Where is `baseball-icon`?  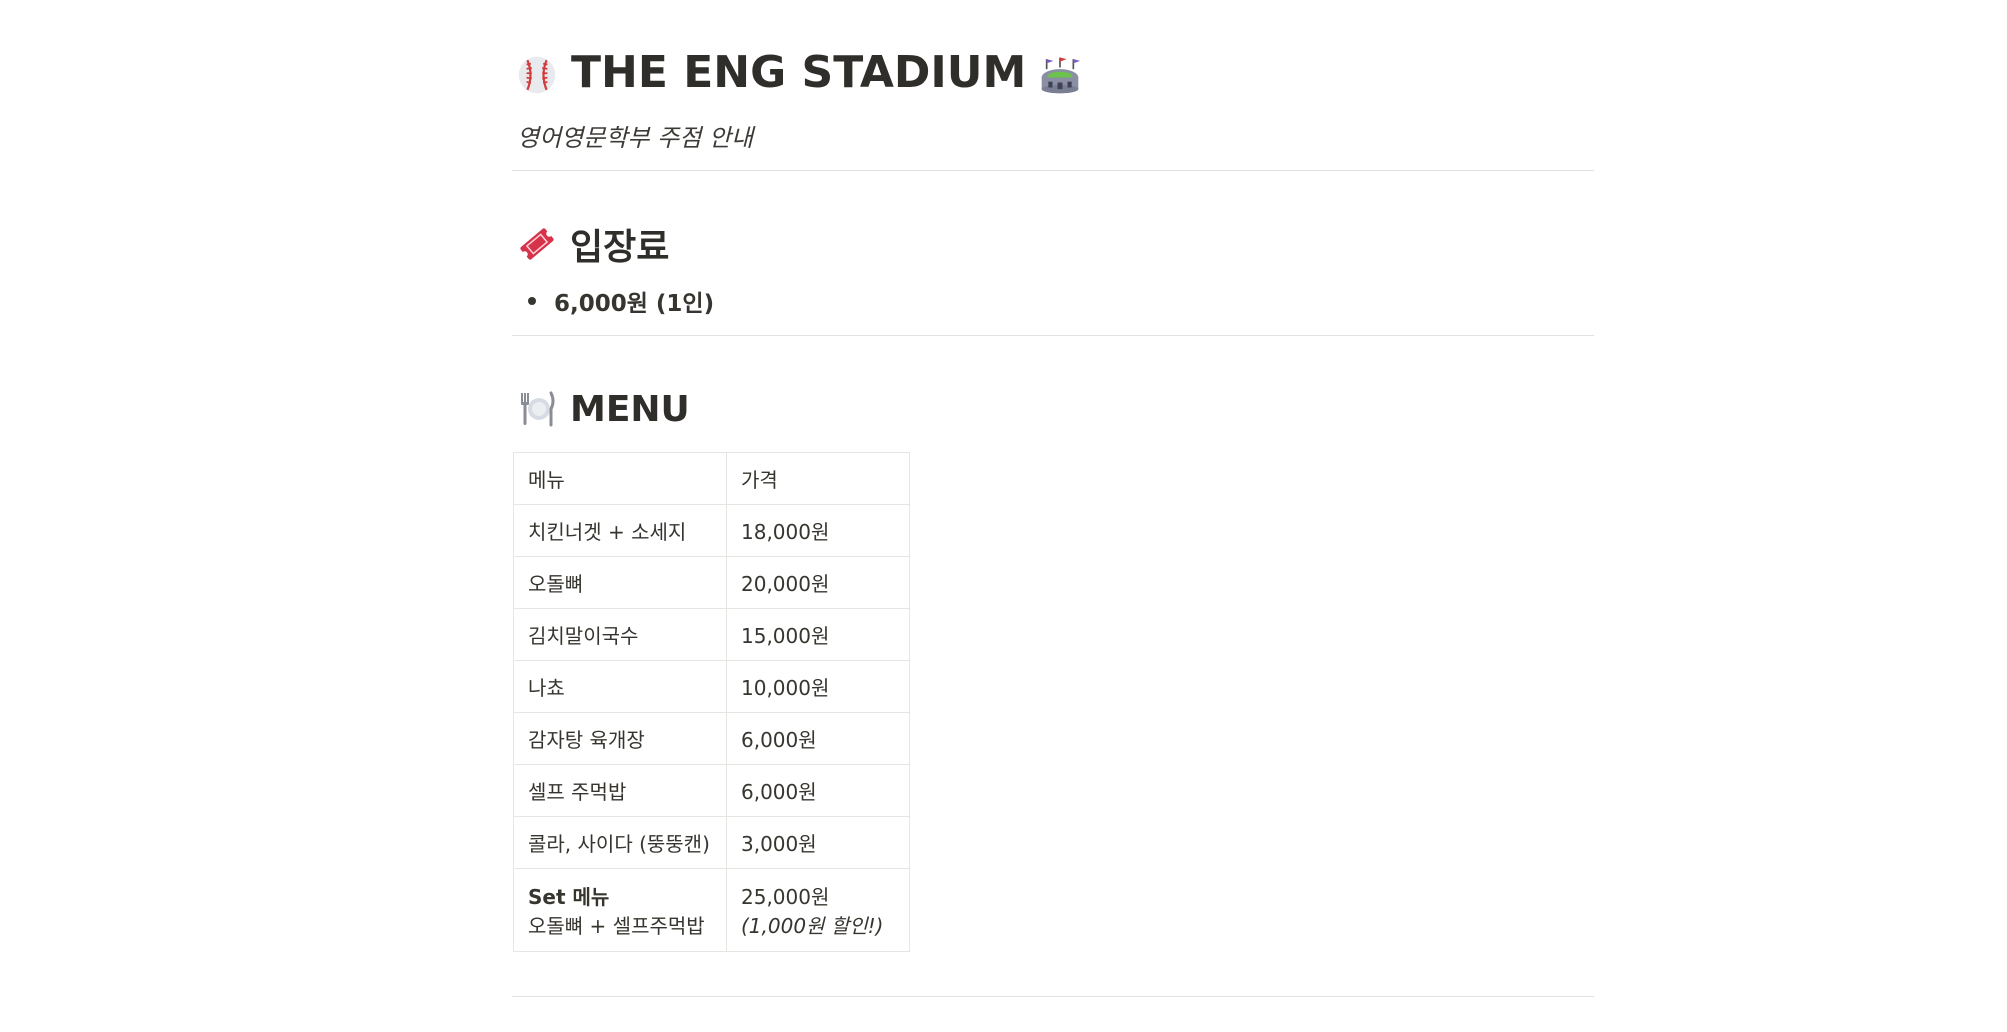
baseball-icon is located at coordinates (537, 73).